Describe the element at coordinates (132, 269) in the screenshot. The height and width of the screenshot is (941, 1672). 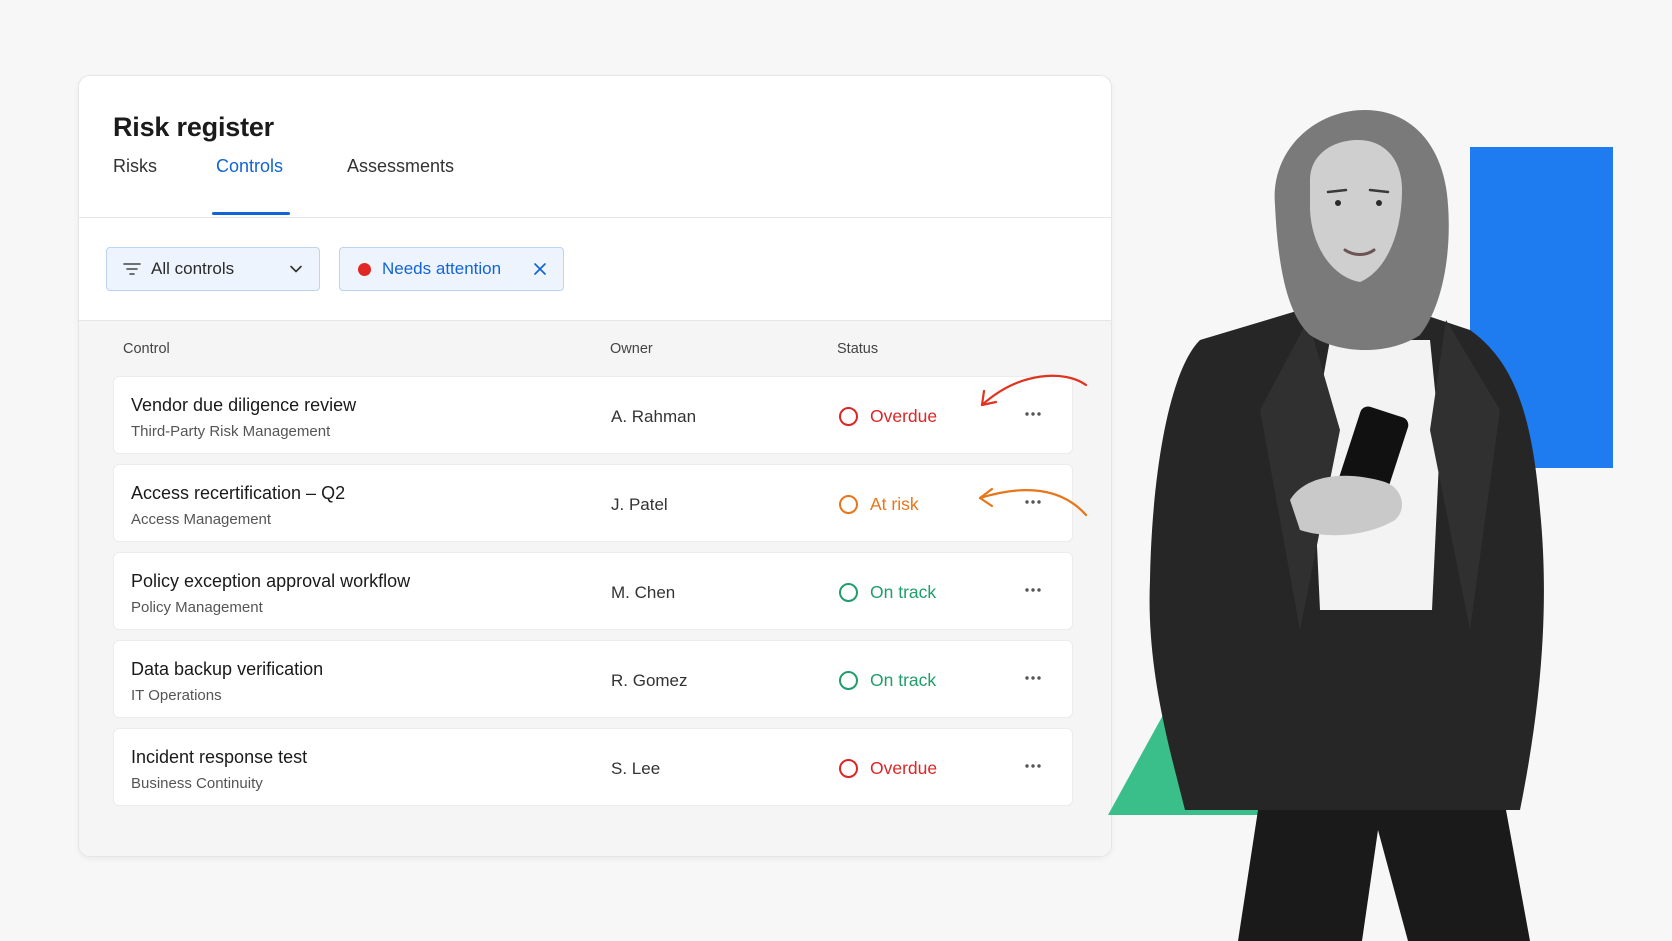
I see `filter-icon` at that location.